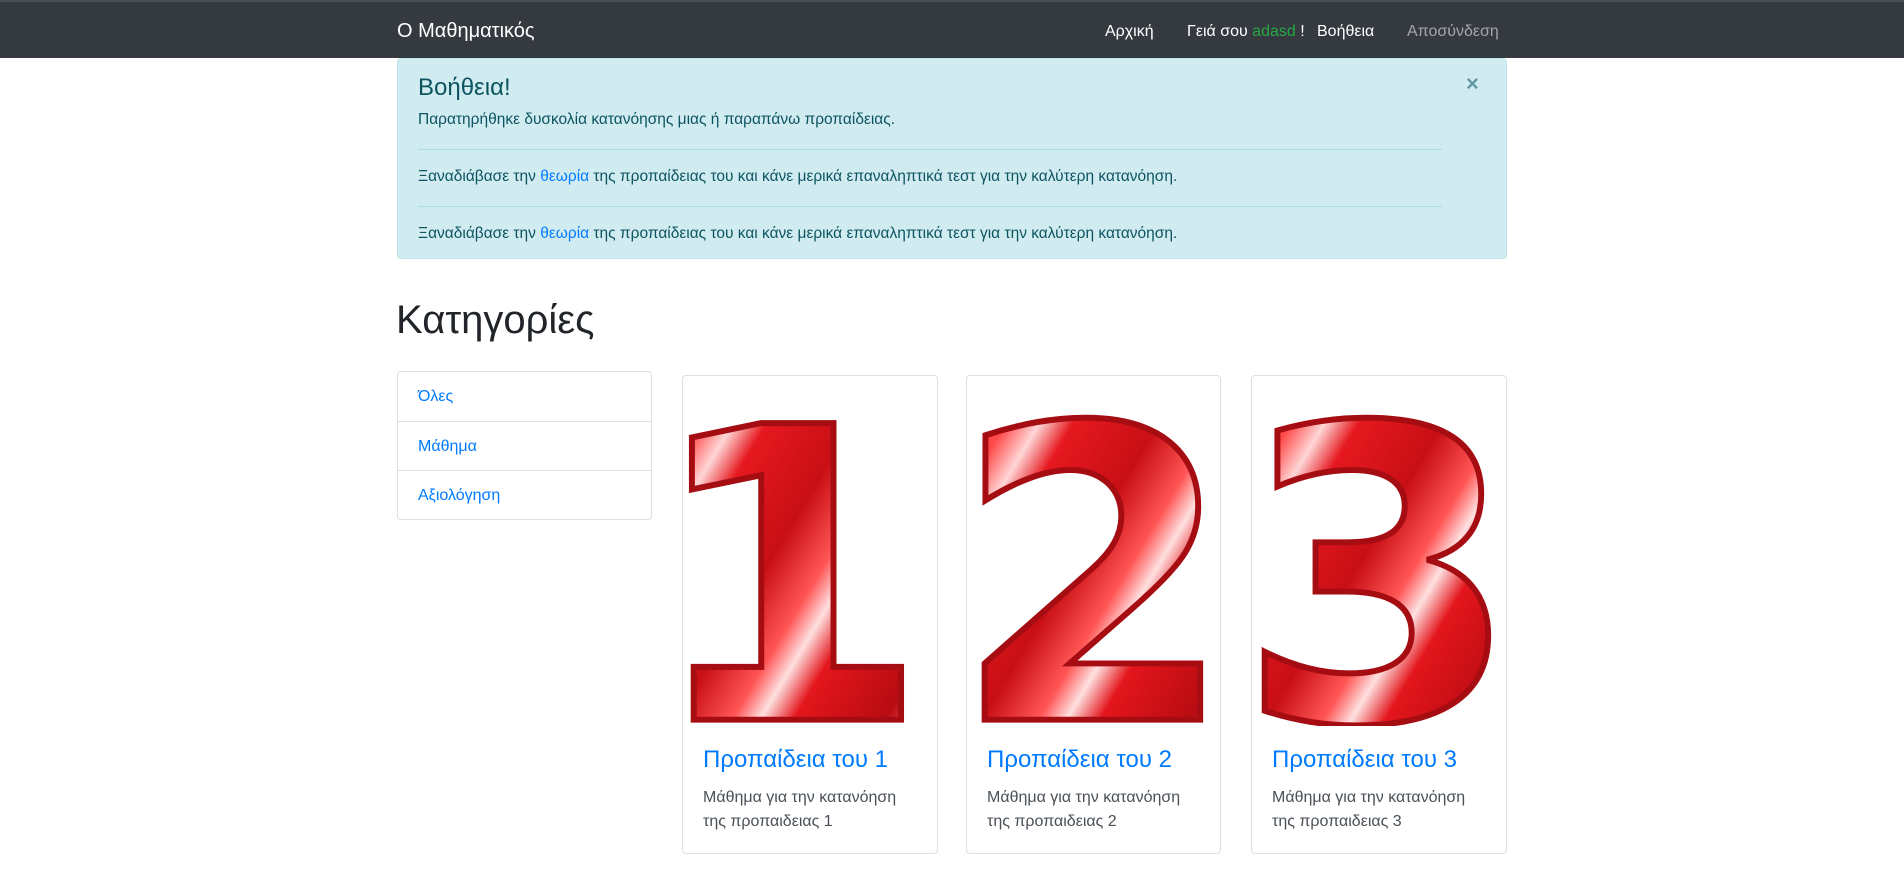  I want to click on alert-heading: Βοήθεια!, so click(464, 87).